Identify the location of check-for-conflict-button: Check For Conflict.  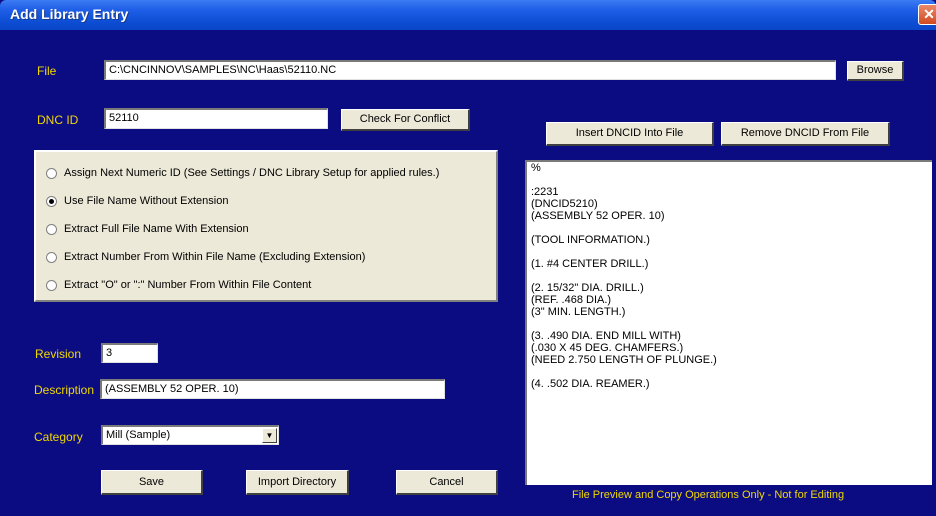
(405, 120).